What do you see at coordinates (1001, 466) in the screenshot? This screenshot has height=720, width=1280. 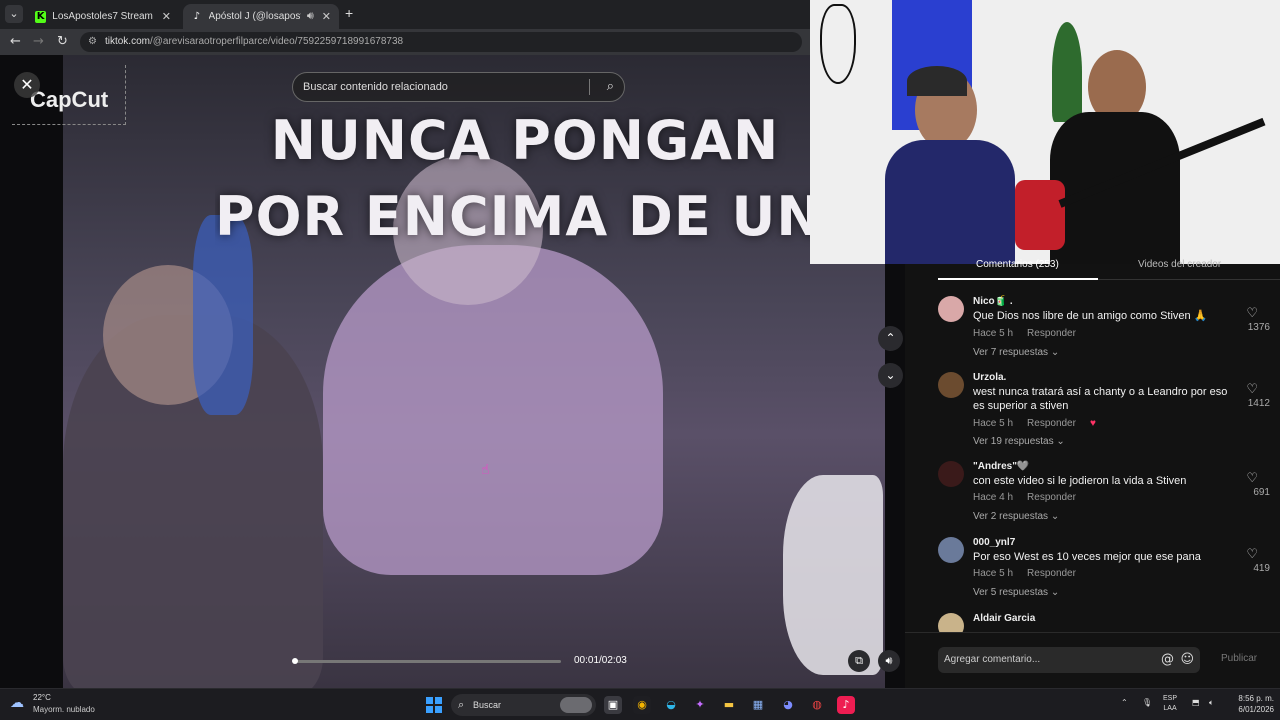 I see `comment-author: "Andres"🩶` at bounding box center [1001, 466].